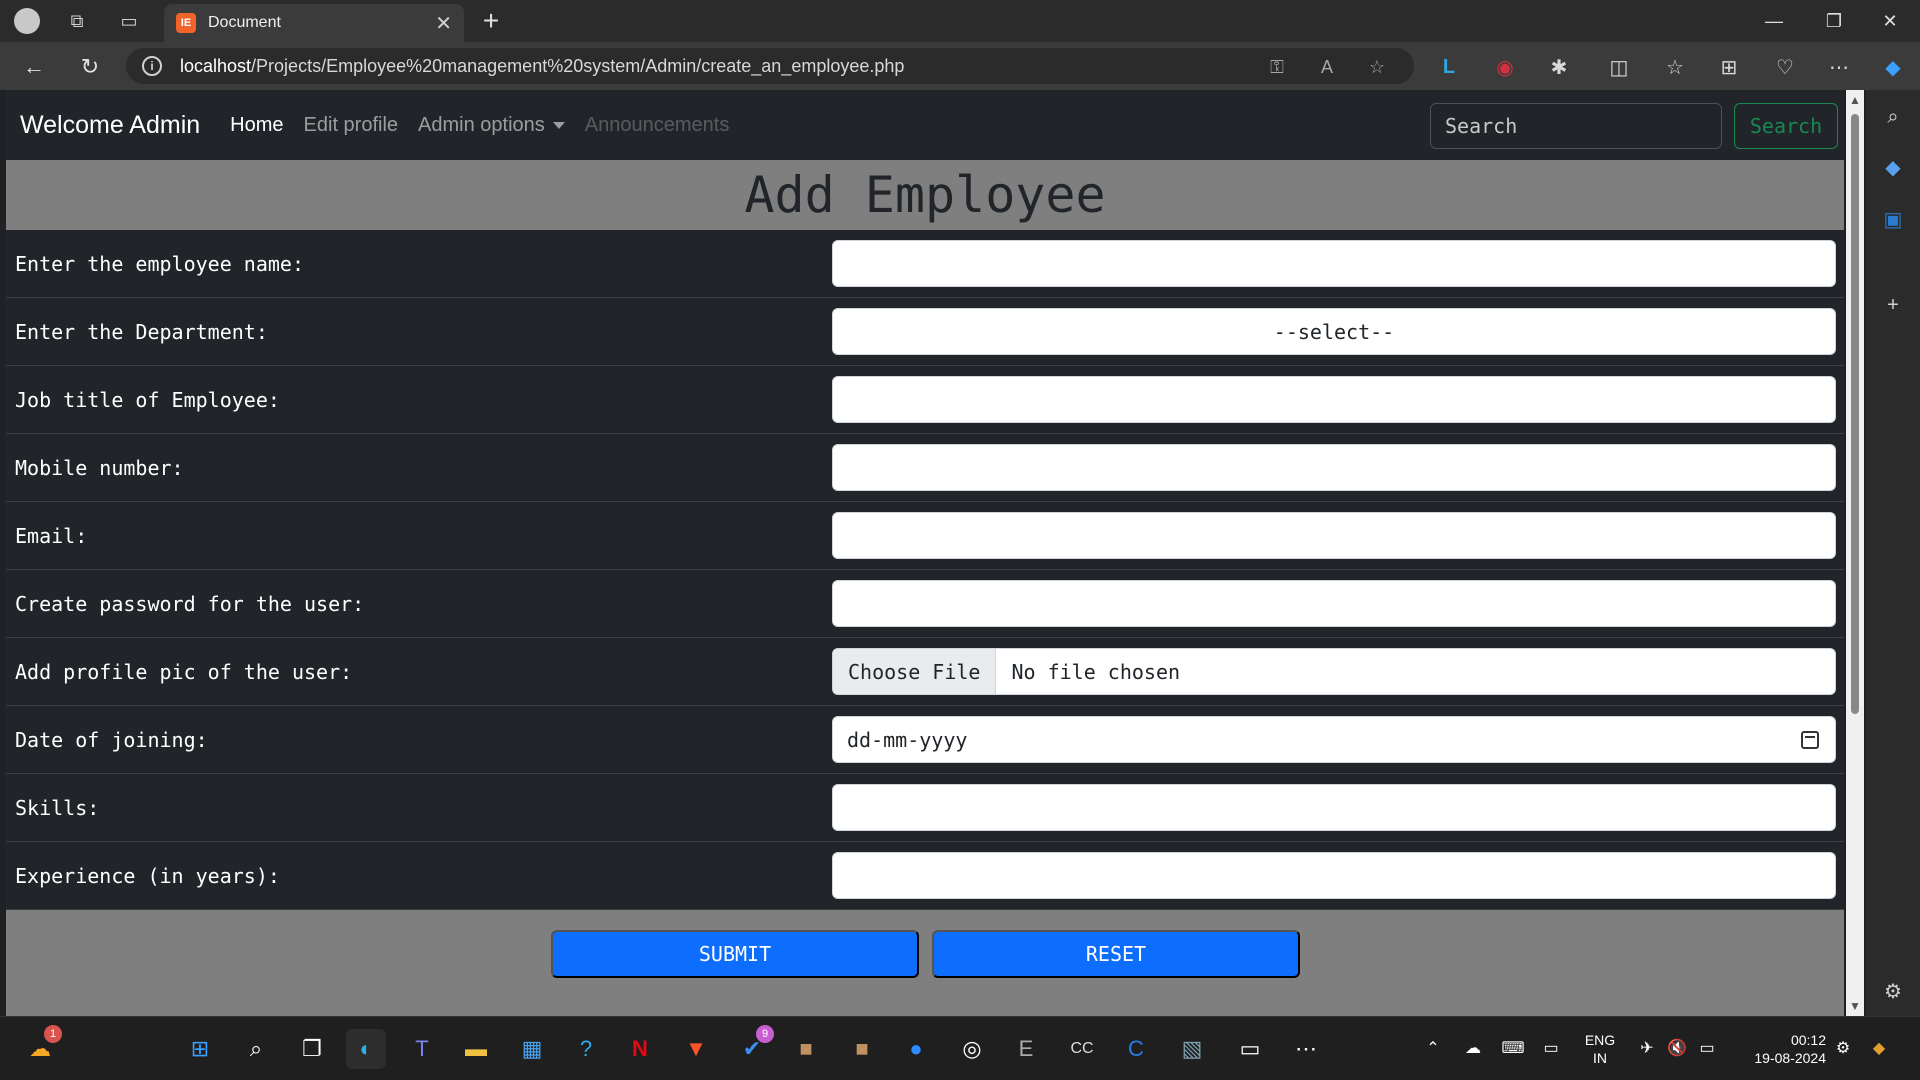 This screenshot has width=1920, height=1080. Describe the element at coordinates (1192, 1049) in the screenshot. I see `app-image-icon: ▧` at that location.